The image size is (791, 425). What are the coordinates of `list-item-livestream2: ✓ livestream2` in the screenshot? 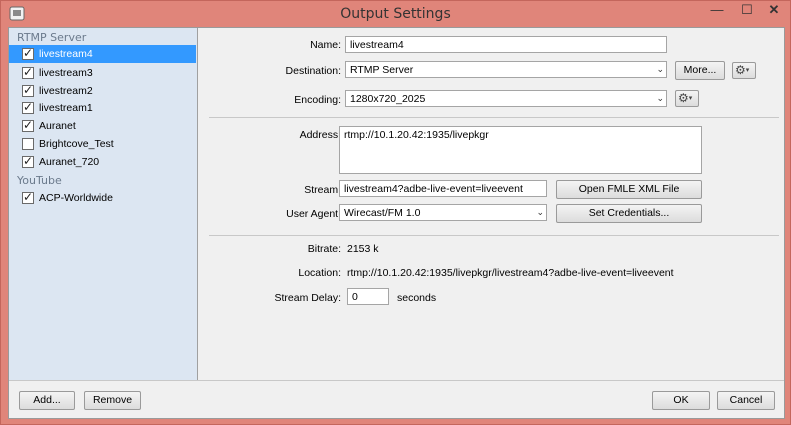 It's located at (102, 91).